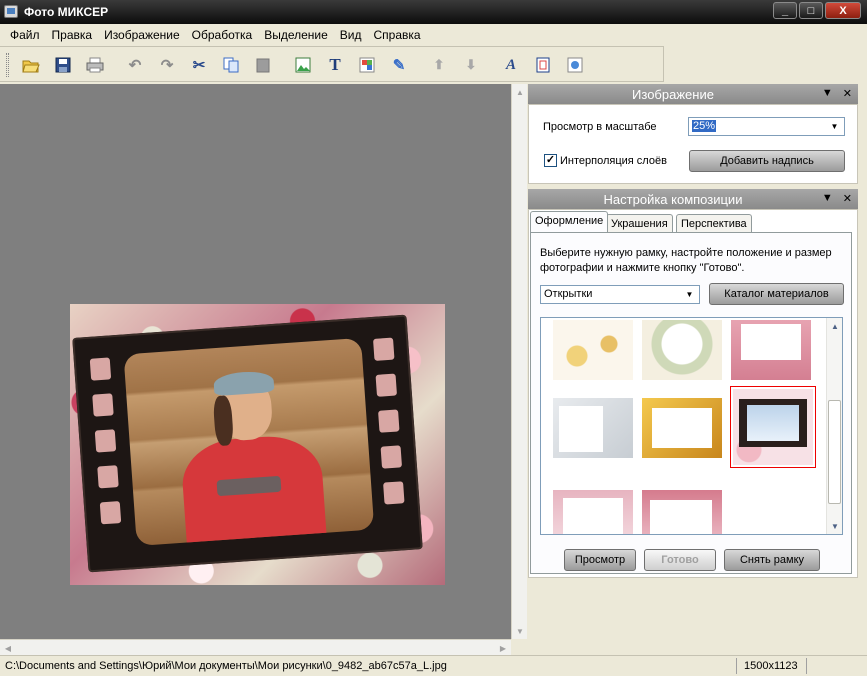 This screenshot has width=867, height=676. I want to click on frame-icon, so click(543, 65).